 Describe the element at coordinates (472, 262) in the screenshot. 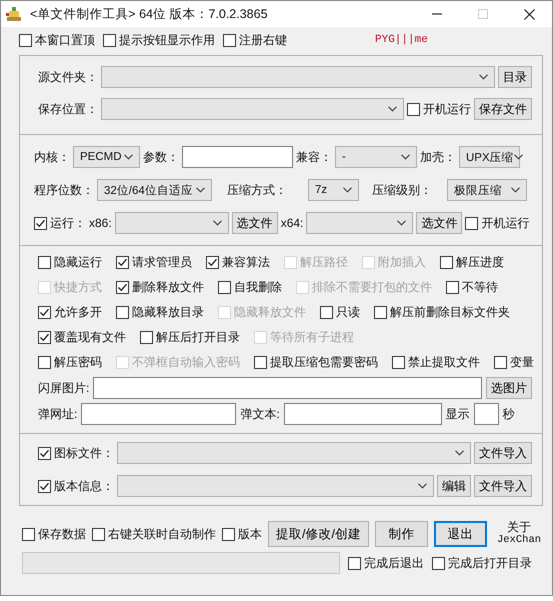

I see `checkbox: 解压进度` at that location.